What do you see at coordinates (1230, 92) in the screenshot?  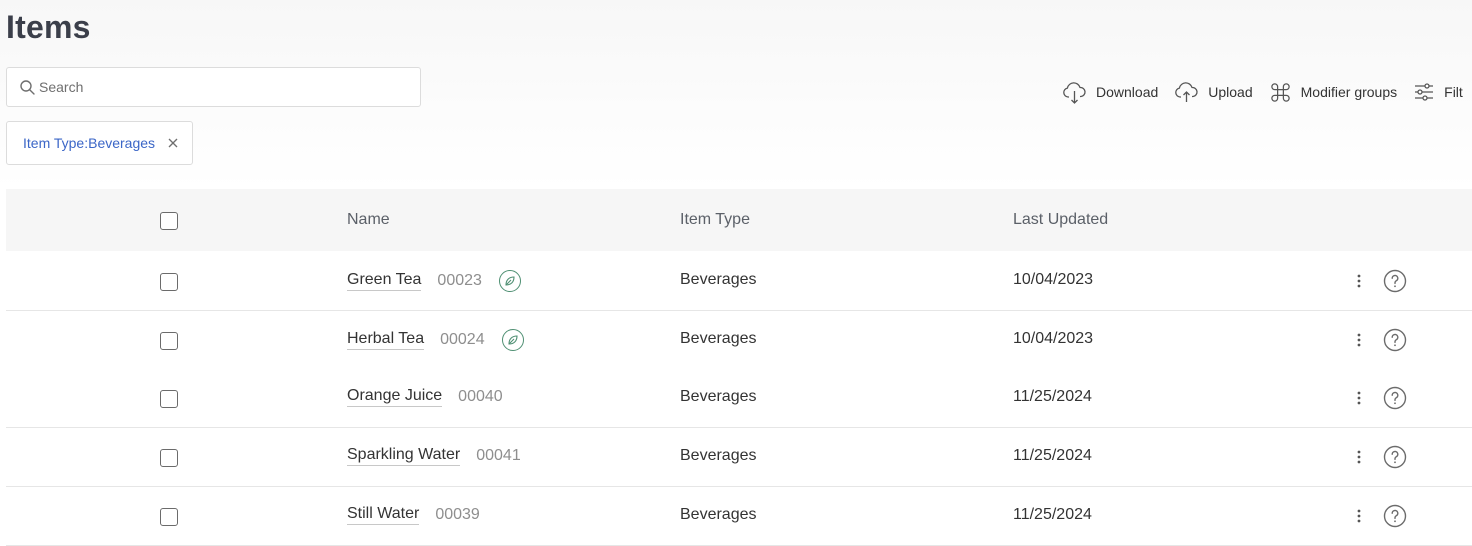 I see `upload-label: Upload` at bounding box center [1230, 92].